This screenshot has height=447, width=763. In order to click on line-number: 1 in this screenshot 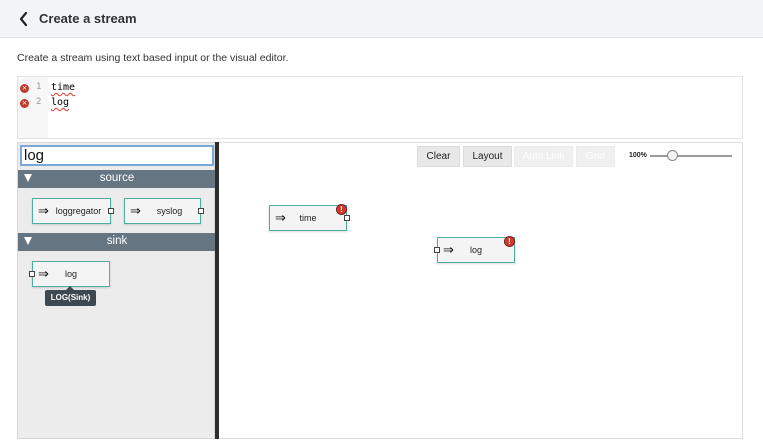, I will do `click(39, 87)`.